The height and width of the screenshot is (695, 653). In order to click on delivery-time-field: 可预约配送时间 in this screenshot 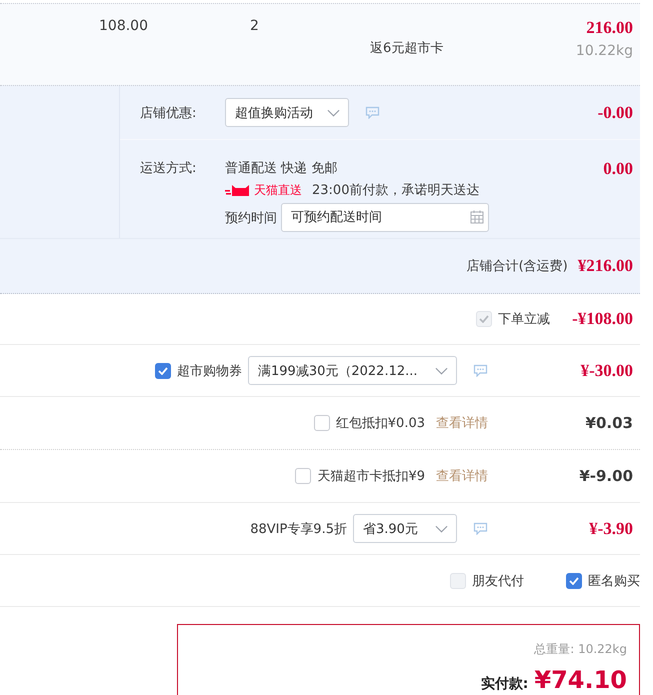, I will do `click(385, 217)`.